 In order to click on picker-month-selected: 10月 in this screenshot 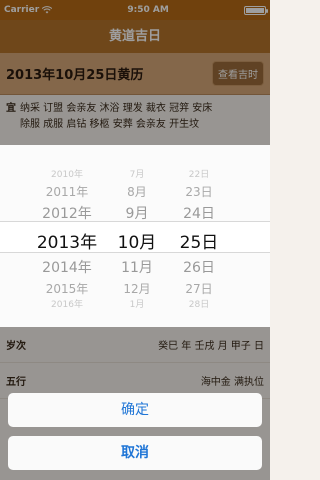, I will do `click(137, 240)`.